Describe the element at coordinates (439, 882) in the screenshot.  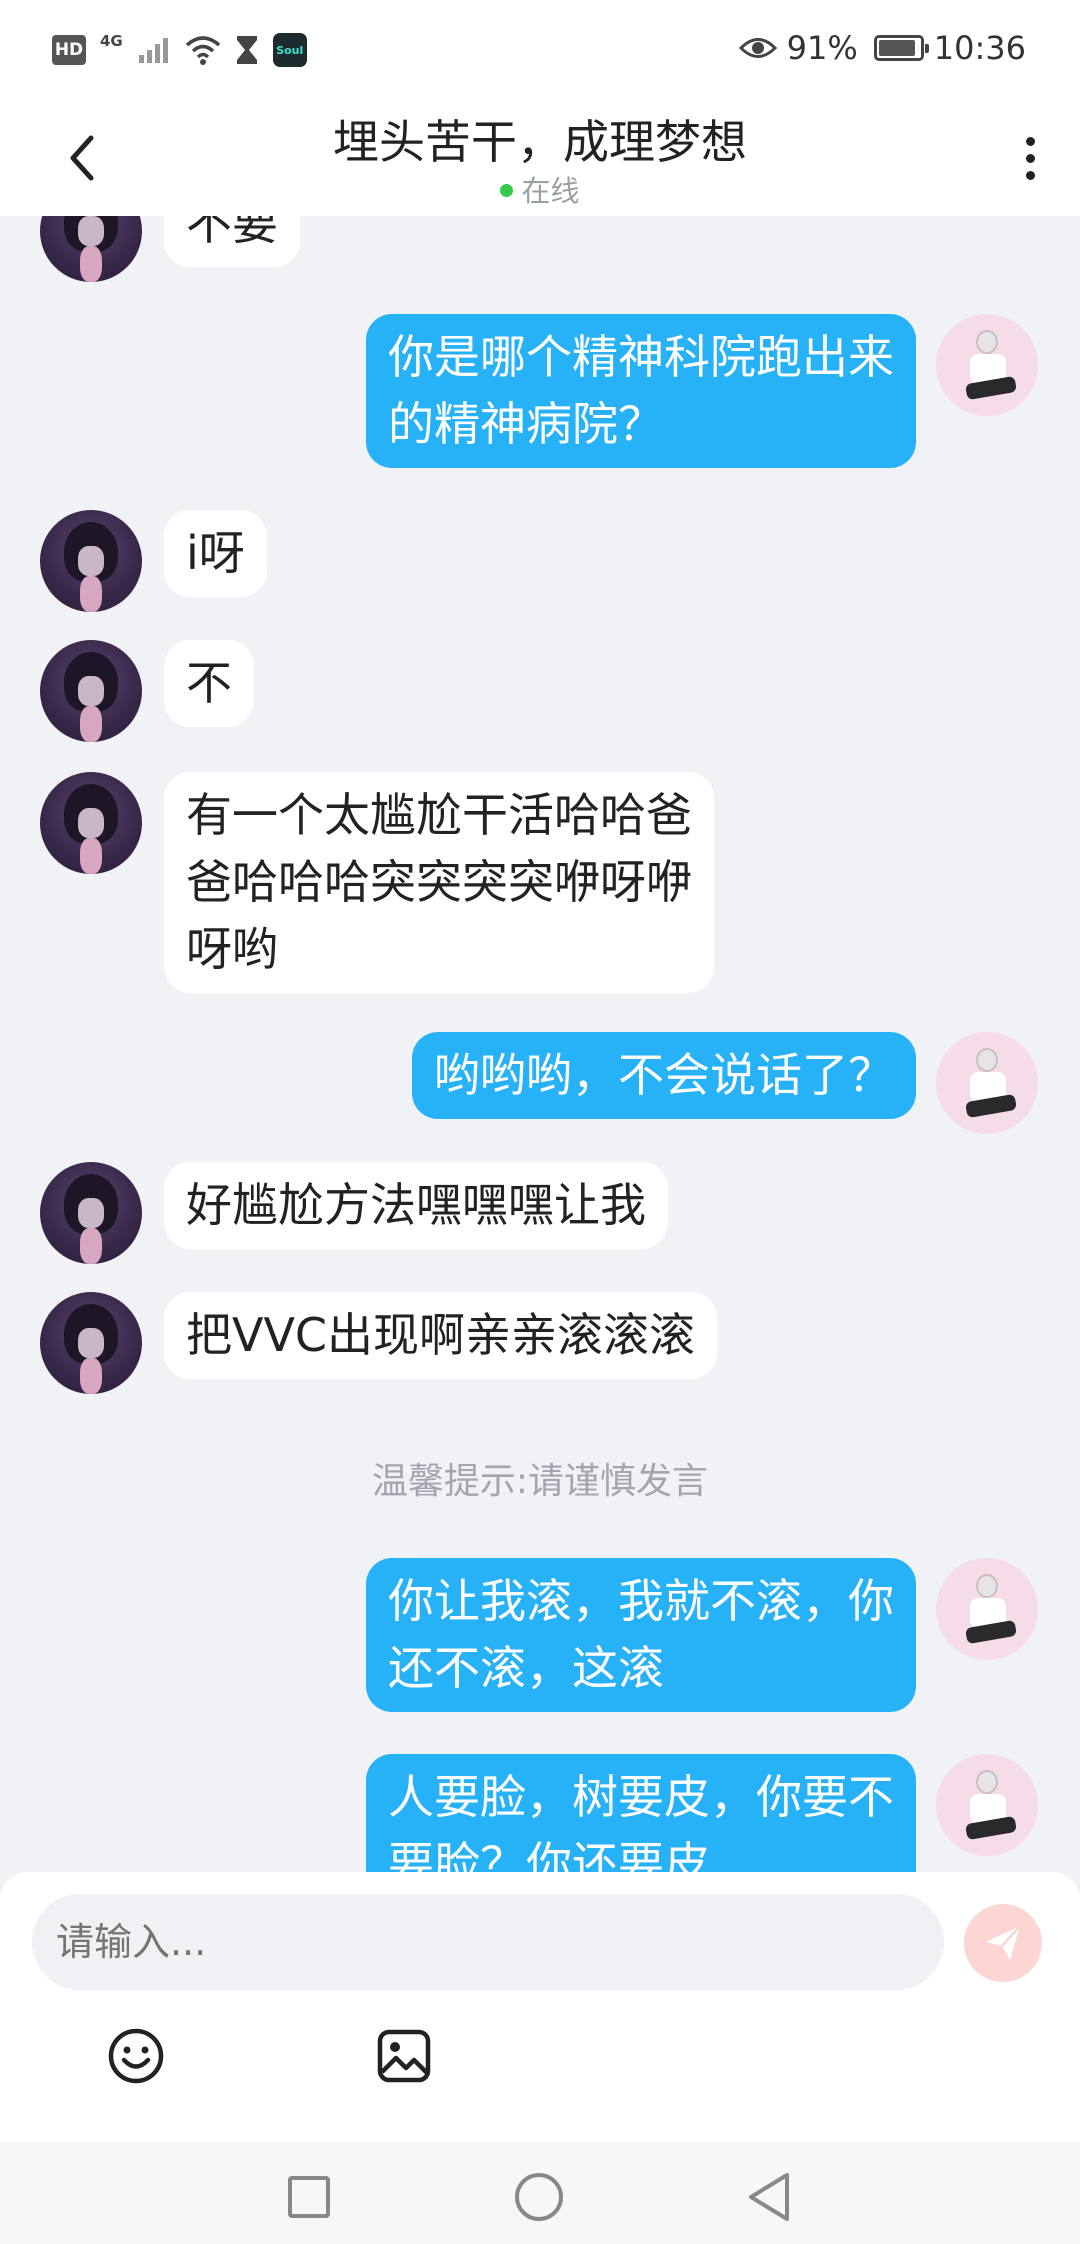
I see `incoming-message: 有一个太尴尬干活哈哈爸 爸哈哈哈突突突突咿呀咿 呀哟` at that location.